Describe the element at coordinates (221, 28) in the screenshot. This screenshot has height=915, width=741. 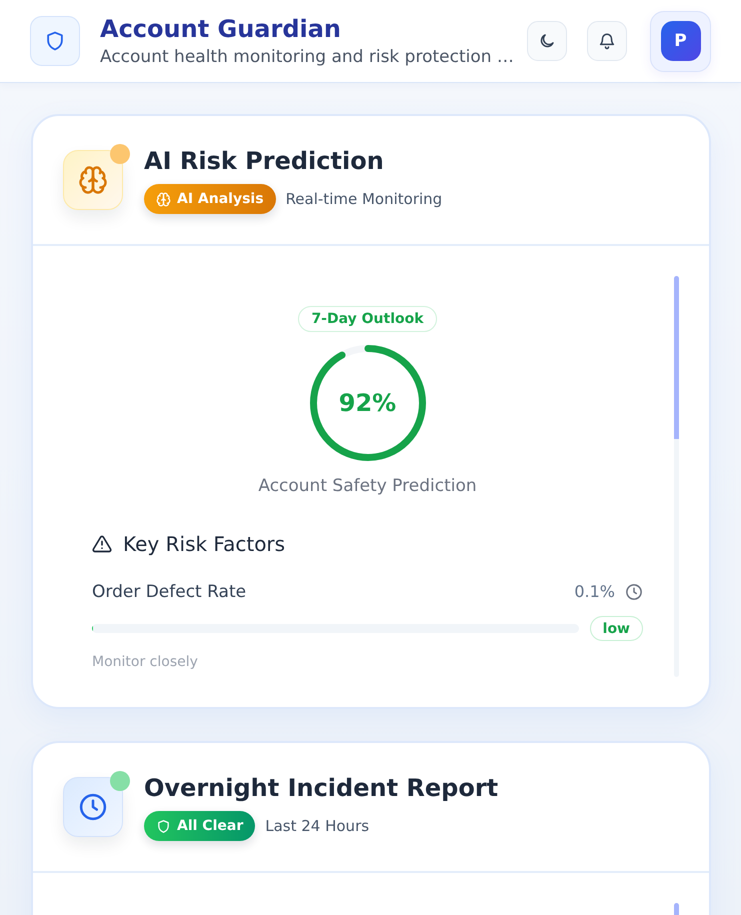
I see `app-title: Account Guardian` at that location.